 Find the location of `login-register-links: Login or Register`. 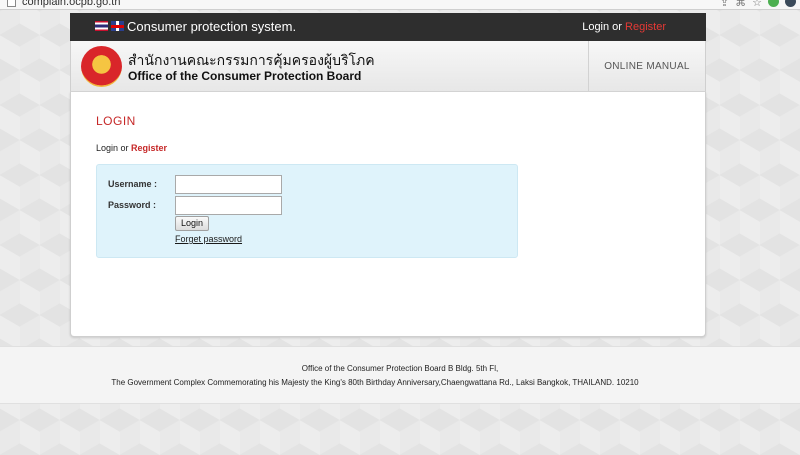

login-register-links: Login or Register is located at coordinates (131, 148).